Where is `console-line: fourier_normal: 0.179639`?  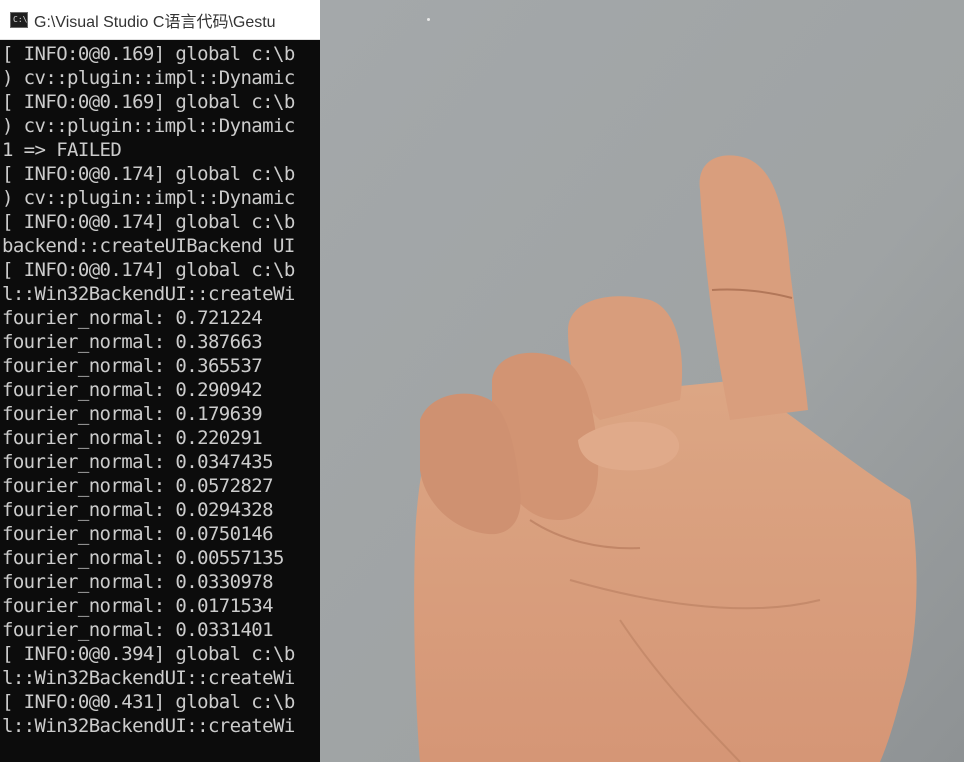 console-line: fourier_normal: 0.179639 is located at coordinates (132, 414).